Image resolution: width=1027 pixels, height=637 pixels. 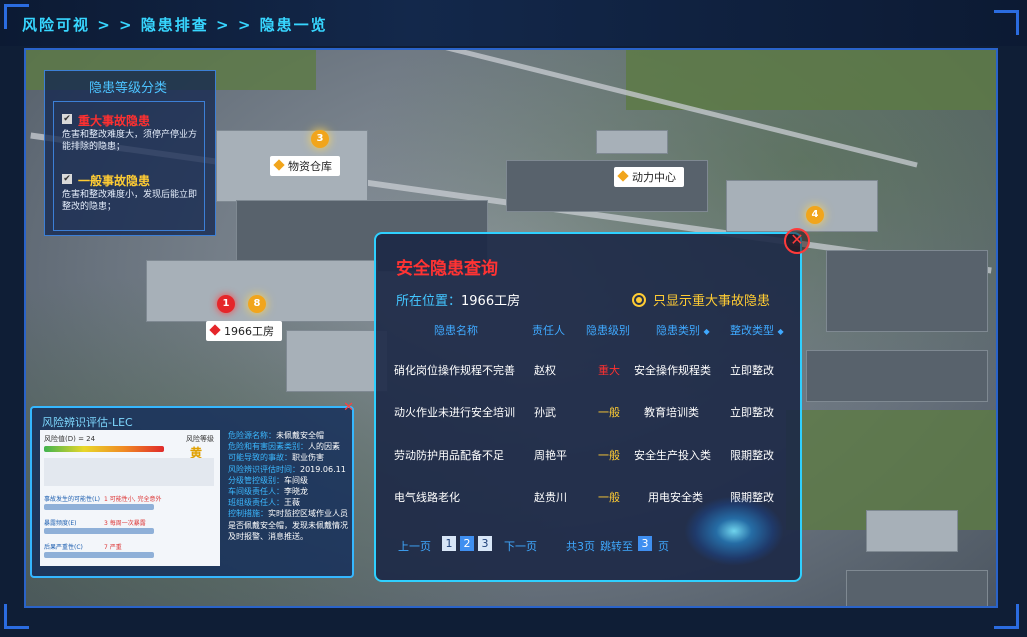 I want to click on lec-field: 危险源名称：未佩戴安全帽, so click(x=276, y=435).